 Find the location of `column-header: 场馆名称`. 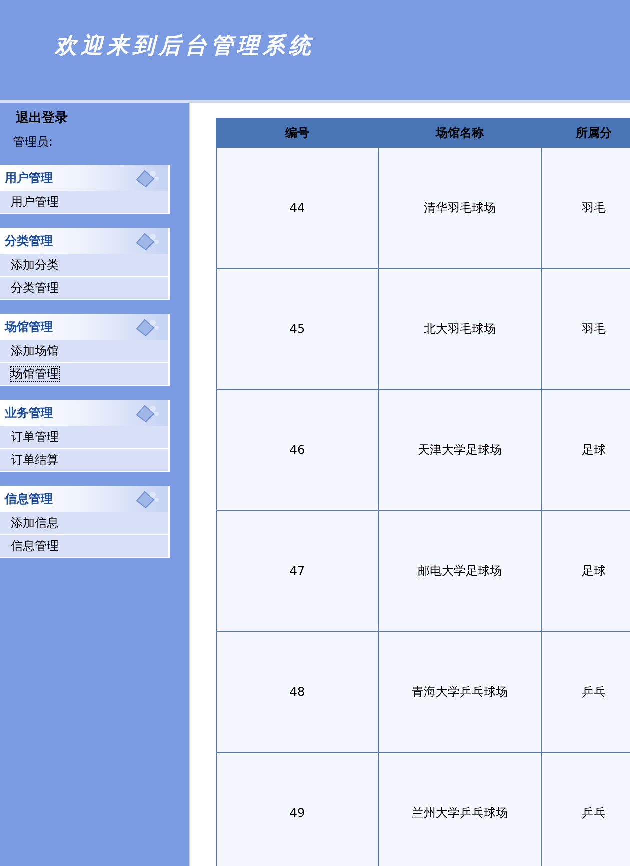

column-header: 场馆名称 is located at coordinates (460, 133).